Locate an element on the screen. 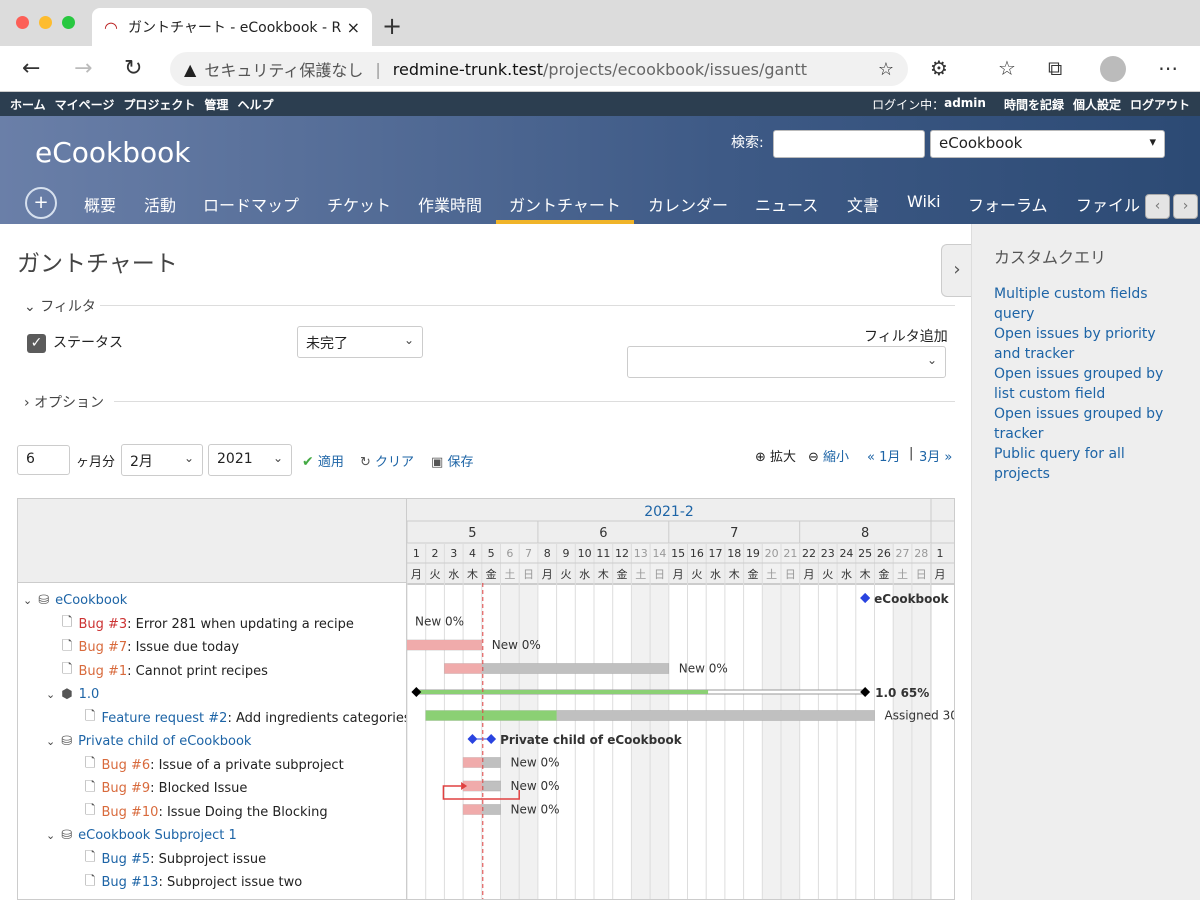 The width and height of the screenshot is (1200, 900). options-toggle: › オプション is located at coordinates (64, 402).